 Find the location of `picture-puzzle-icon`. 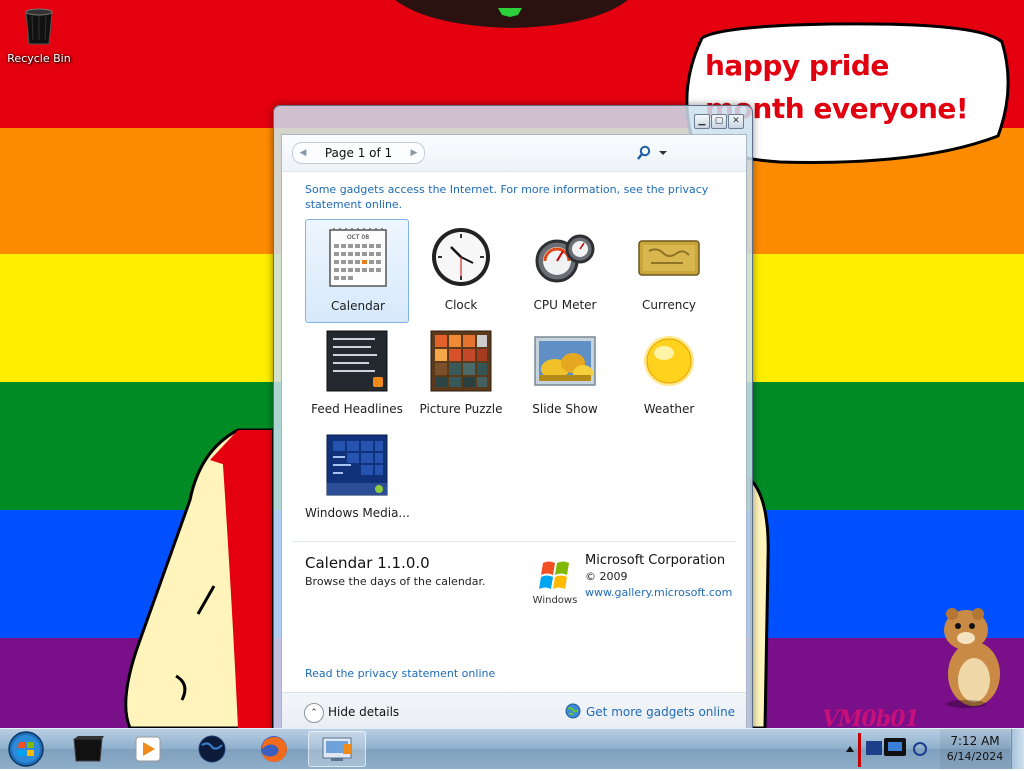

picture-puzzle-icon is located at coordinates (461, 361).